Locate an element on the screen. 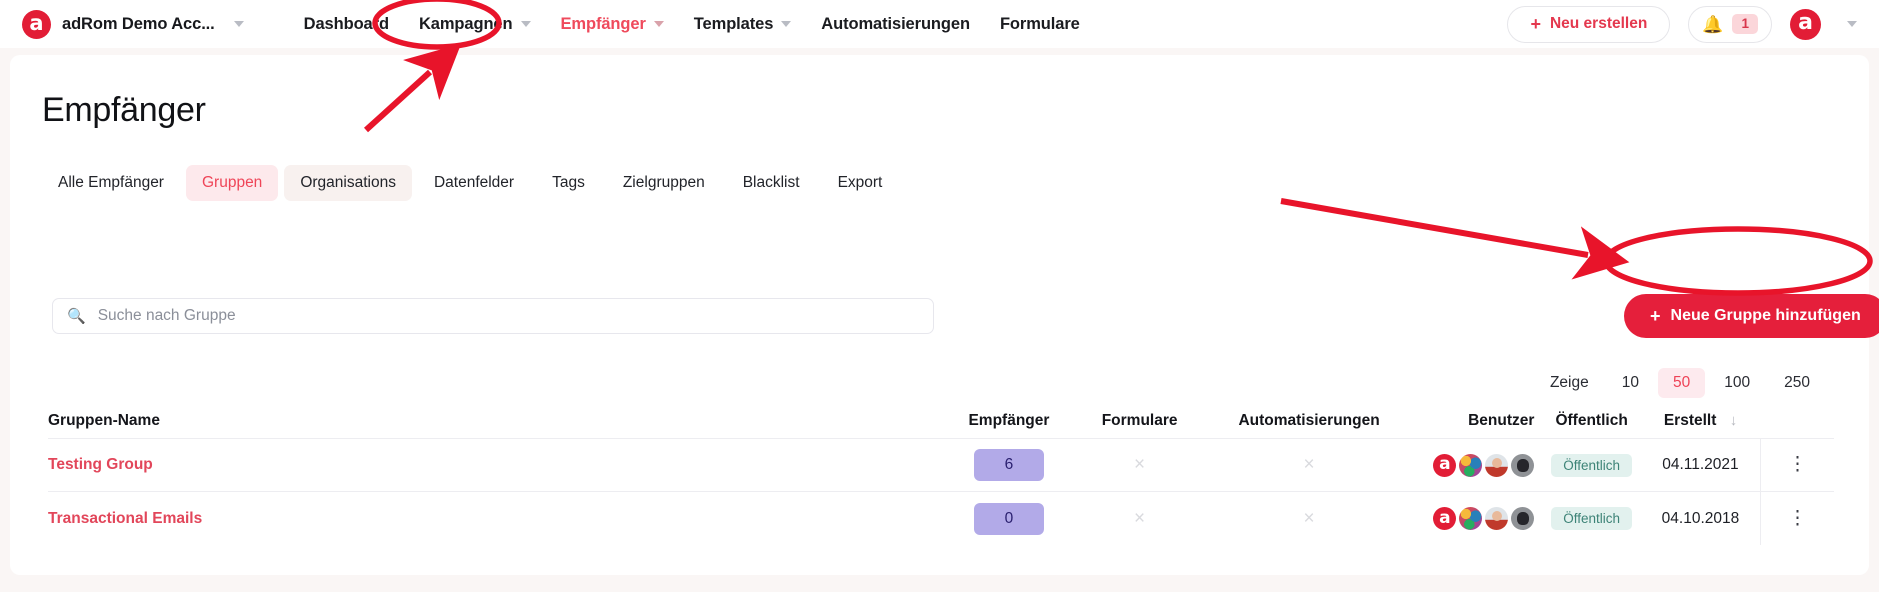  sort-descending-icon: ↓ is located at coordinates (1733, 420).